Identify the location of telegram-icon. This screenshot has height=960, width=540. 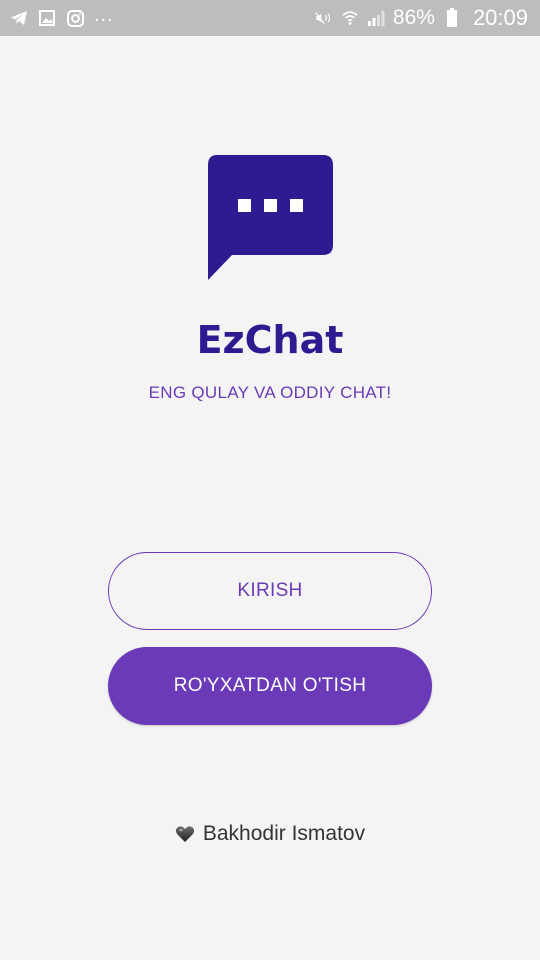
(19, 18).